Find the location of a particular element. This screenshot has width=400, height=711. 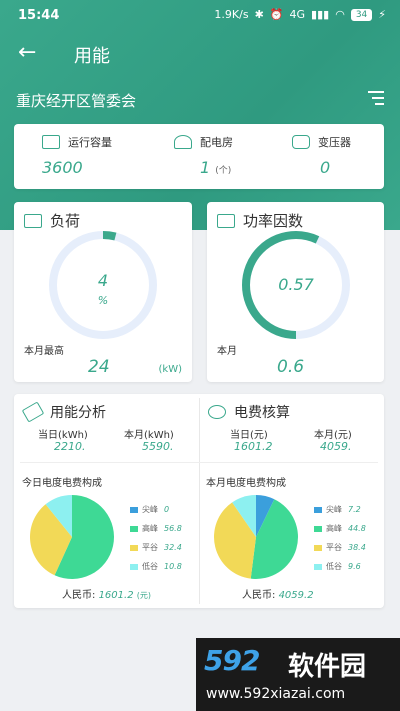

today-legend: 尖峰 0 高峰 56.8 平谷 32.4 低谷 10.8 is located at coordinates (156, 542).